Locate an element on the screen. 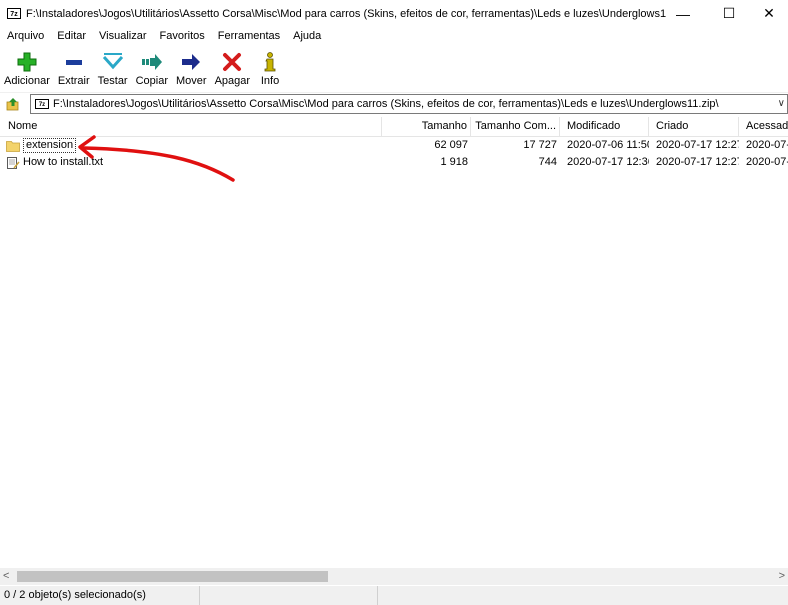 This screenshot has height=605, width=788. annotation-arrow is located at coordinates (156, 158).